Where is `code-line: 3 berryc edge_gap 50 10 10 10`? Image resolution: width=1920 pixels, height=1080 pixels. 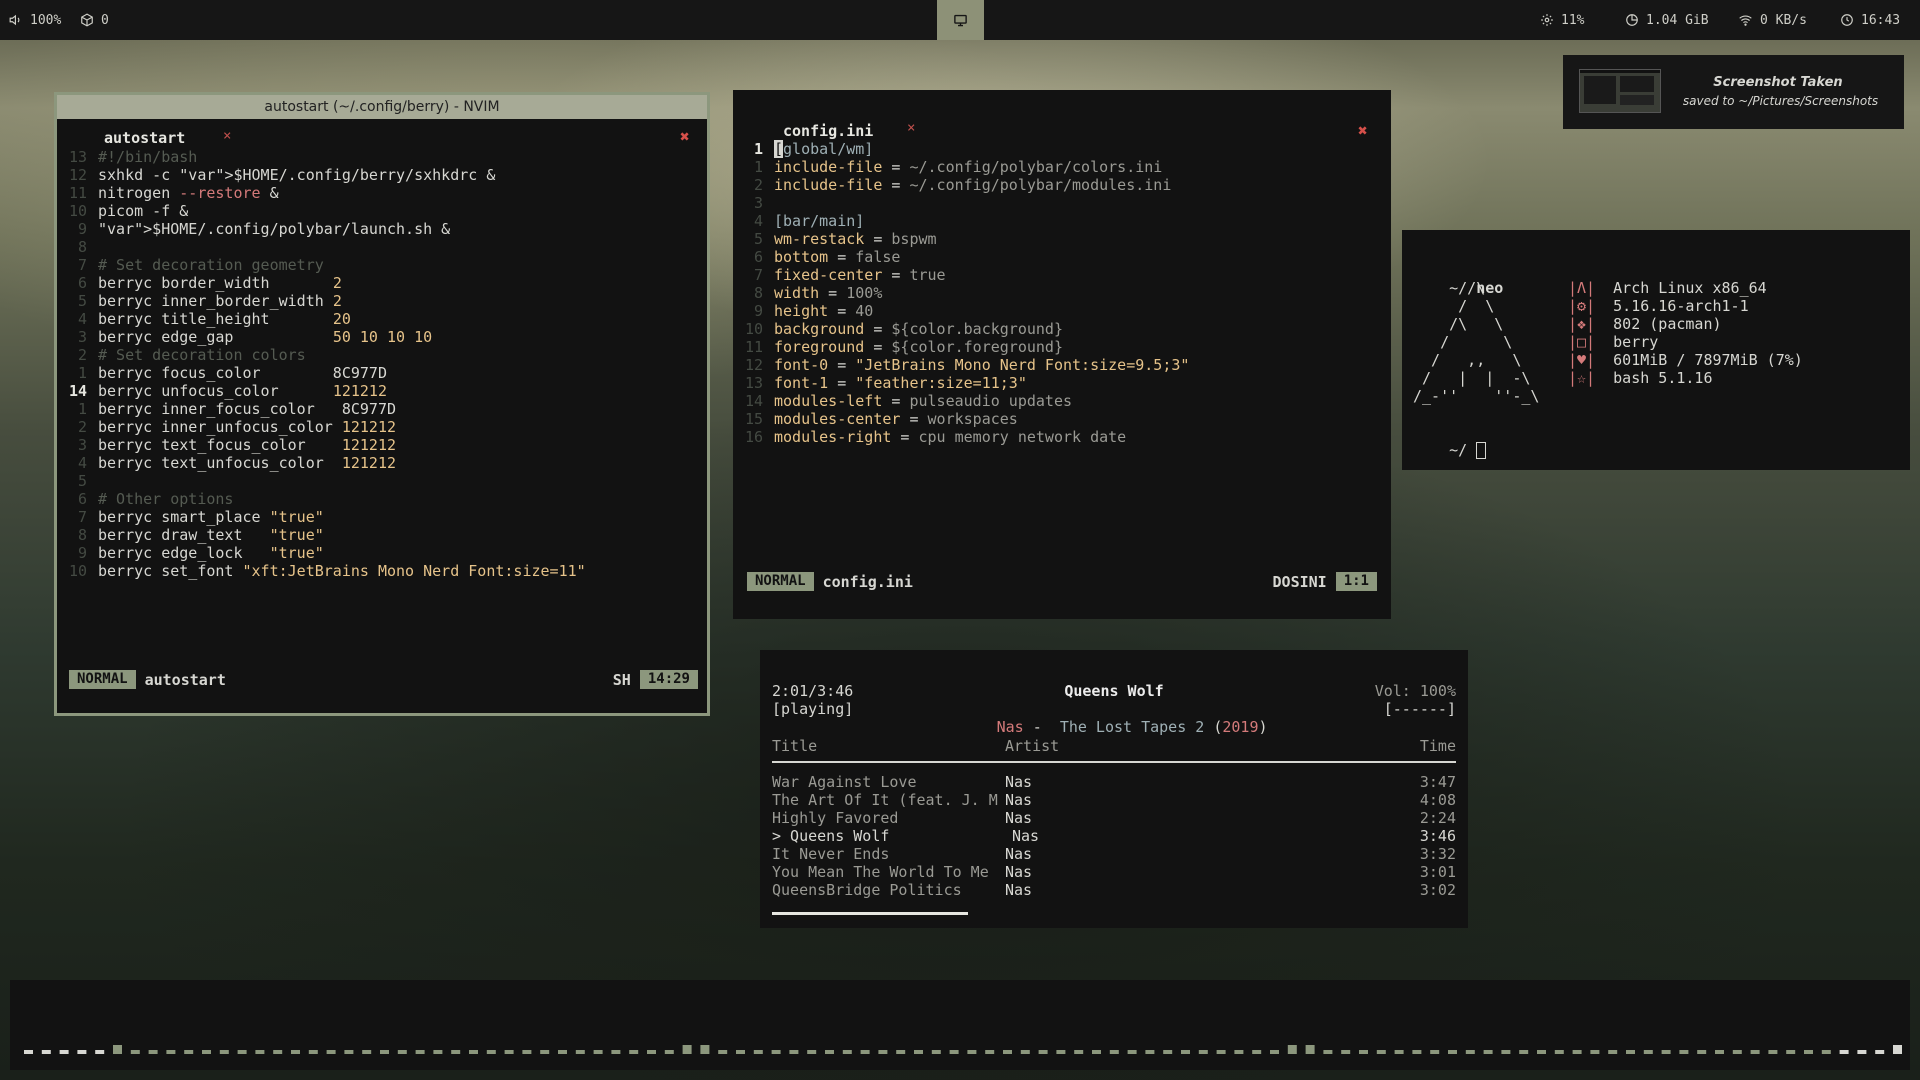
code-line: 3 berryc edge_gap 50 10 10 10 is located at coordinates (321, 337).